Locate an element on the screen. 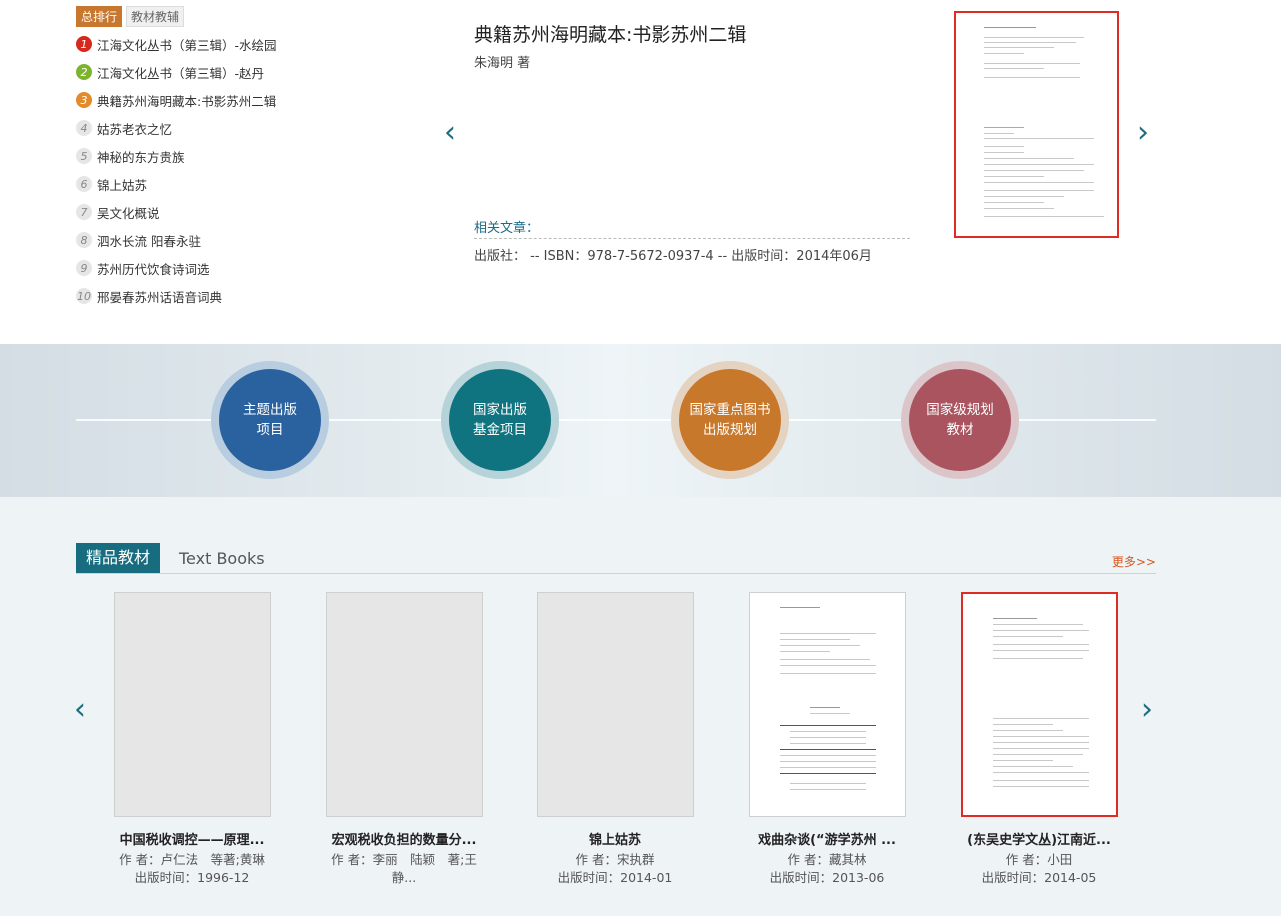  book-date: 出版时间：1996-12 is located at coordinates (192, 877).